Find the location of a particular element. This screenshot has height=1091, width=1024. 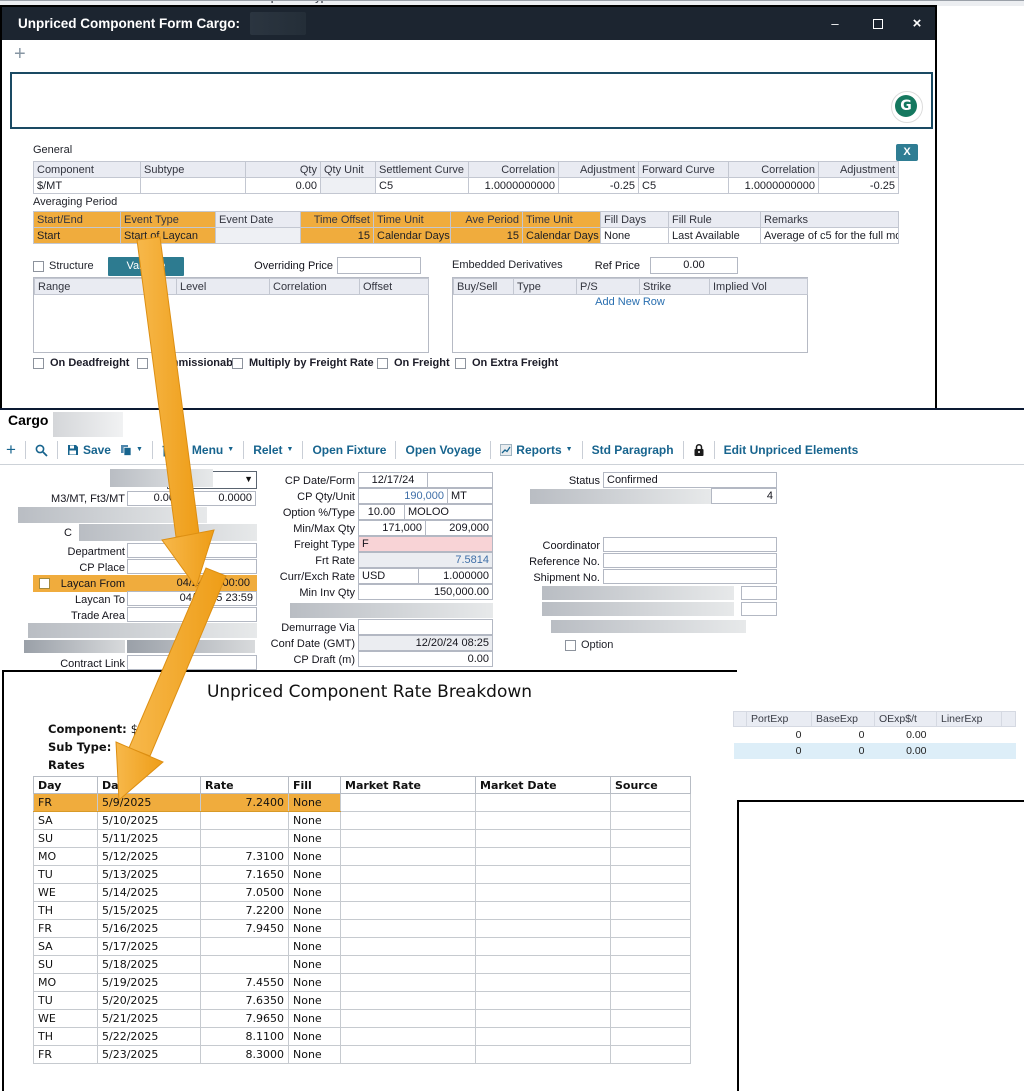

cp-place-label: CP Place is located at coordinates (102, 568).